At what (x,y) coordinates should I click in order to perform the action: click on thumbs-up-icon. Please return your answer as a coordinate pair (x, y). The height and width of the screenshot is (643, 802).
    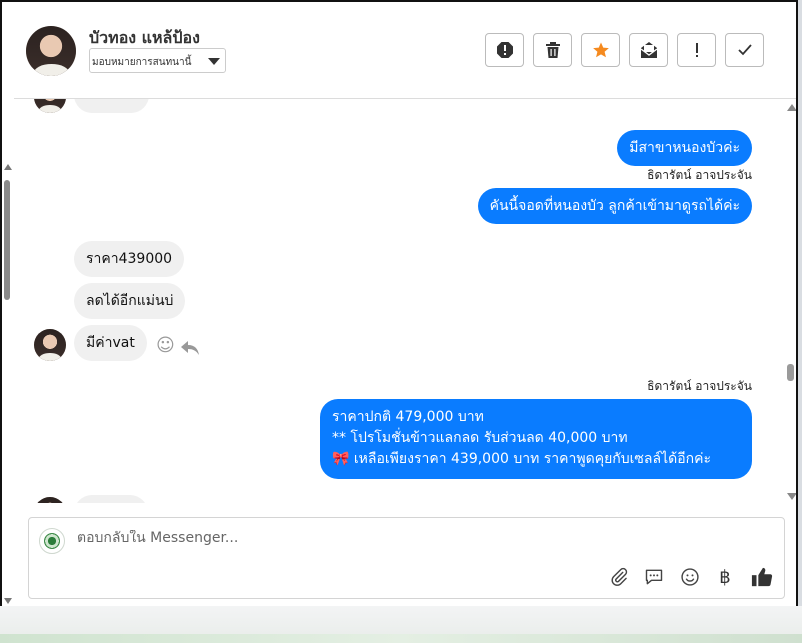
    Looking at the image, I should click on (762, 577).